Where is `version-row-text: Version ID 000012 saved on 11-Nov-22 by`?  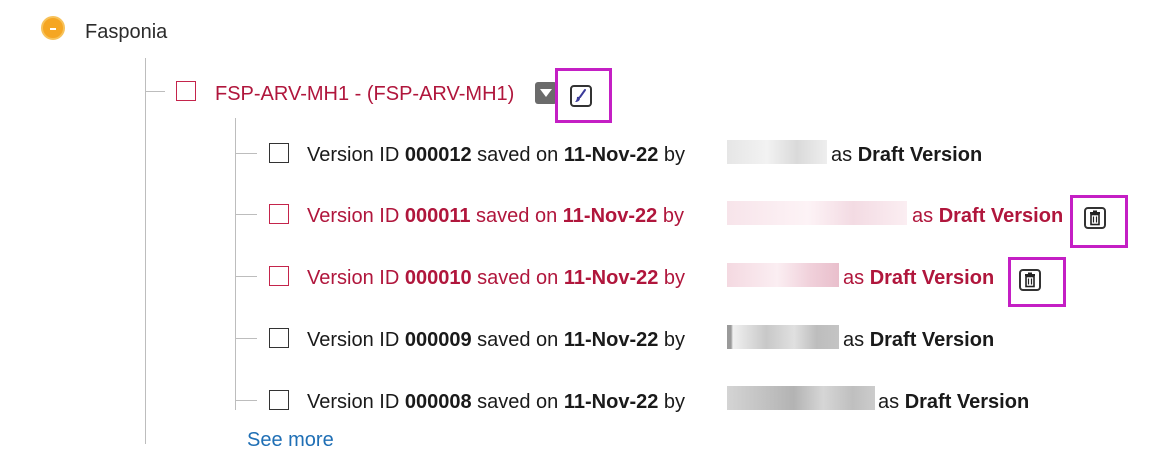
version-row-text: Version ID 000012 saved on 11-Nov-22 by is located at coordinates (496, 155).